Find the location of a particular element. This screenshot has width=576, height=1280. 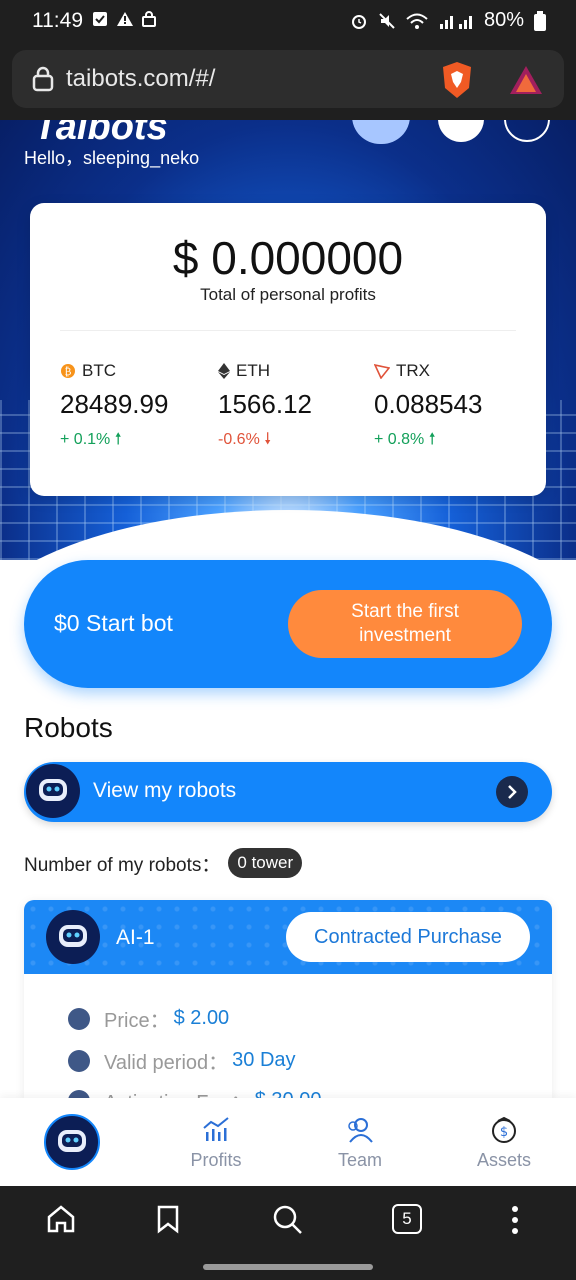

warning-icon is located at coordinates (125, 19).